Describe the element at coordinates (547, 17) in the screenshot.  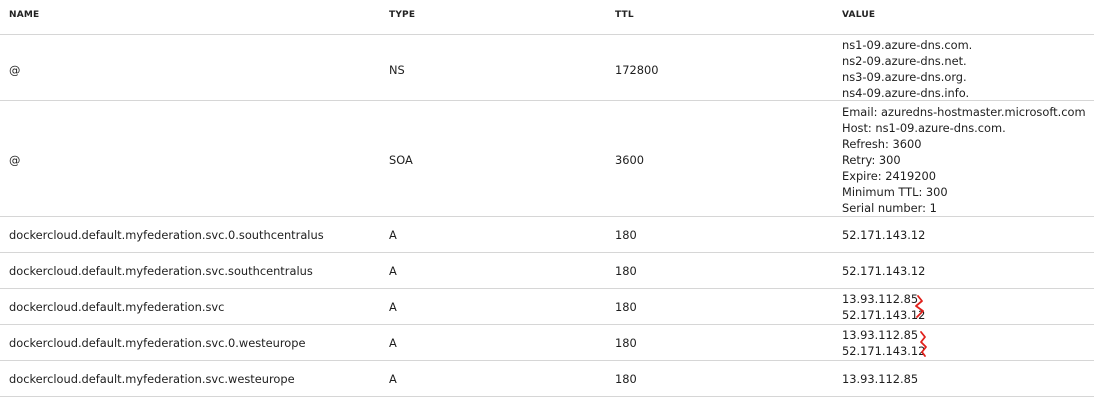
I see `table-header: NAME TYPE TTL VALUE` at that location.